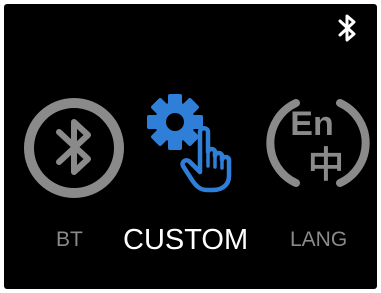 Image resolution: width=381 pixels, height=293 pixels. I want to click on lang-icon-en-text: En, so click(311, 124).